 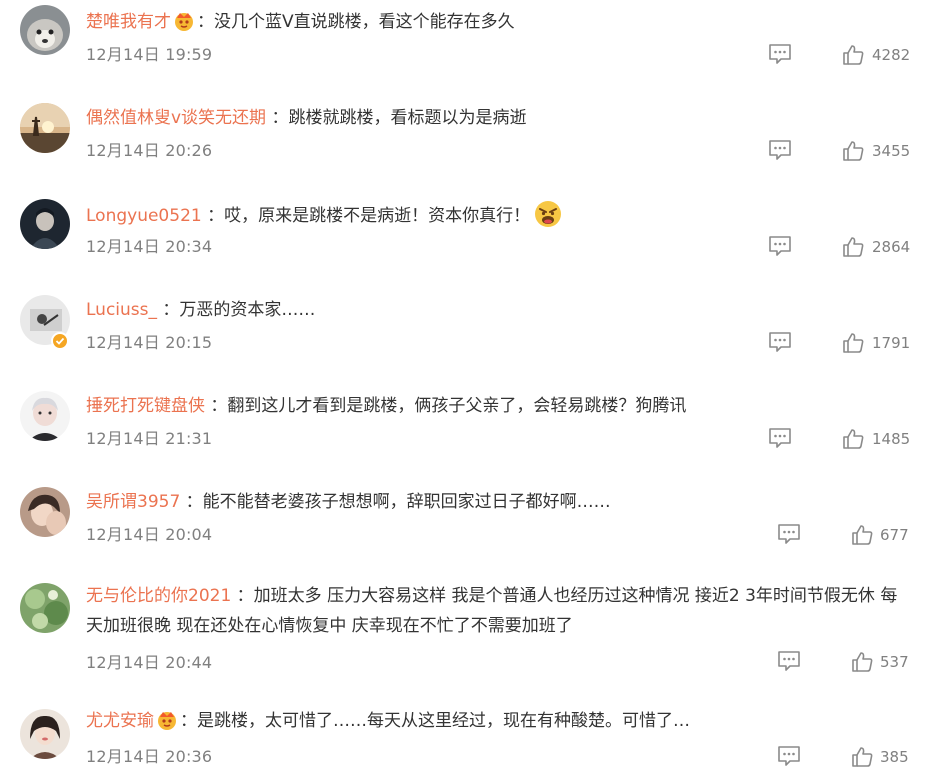 What do you see at coordinates (891, 439) in the screenshot?
I see `like-count: 1485` at bounding box center [891, 439].